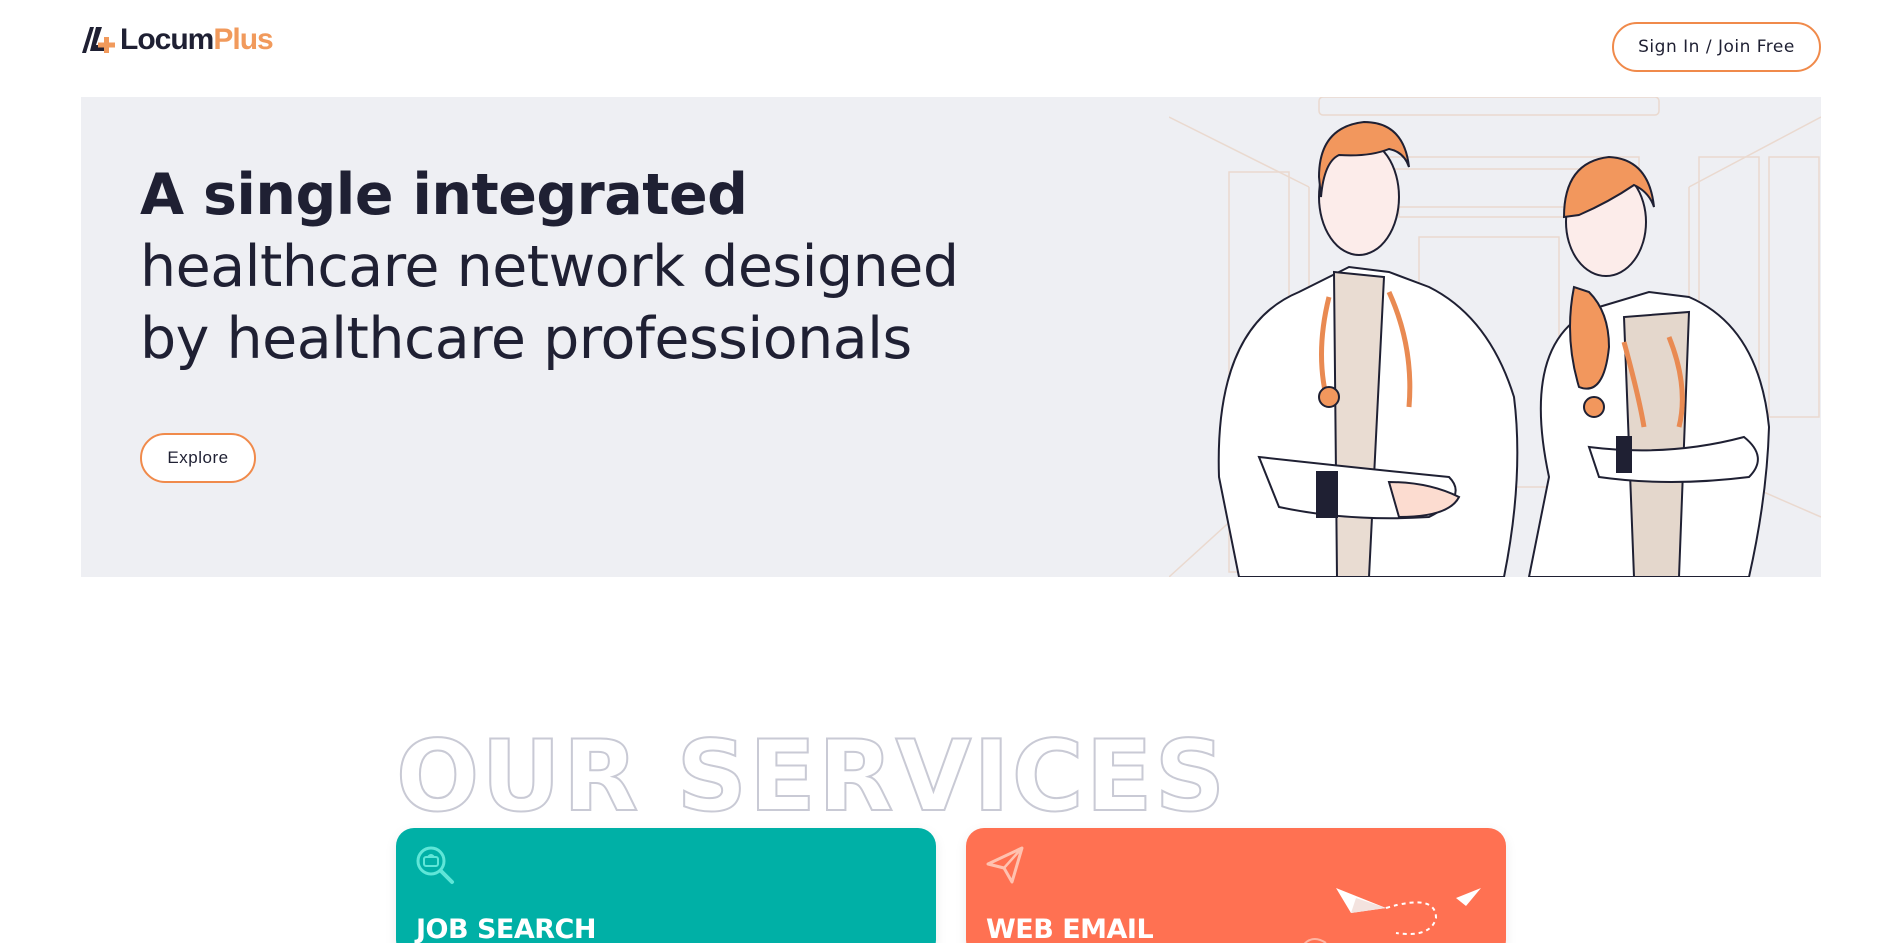  I want to click on explore-button: Explore, so click(198, 458).